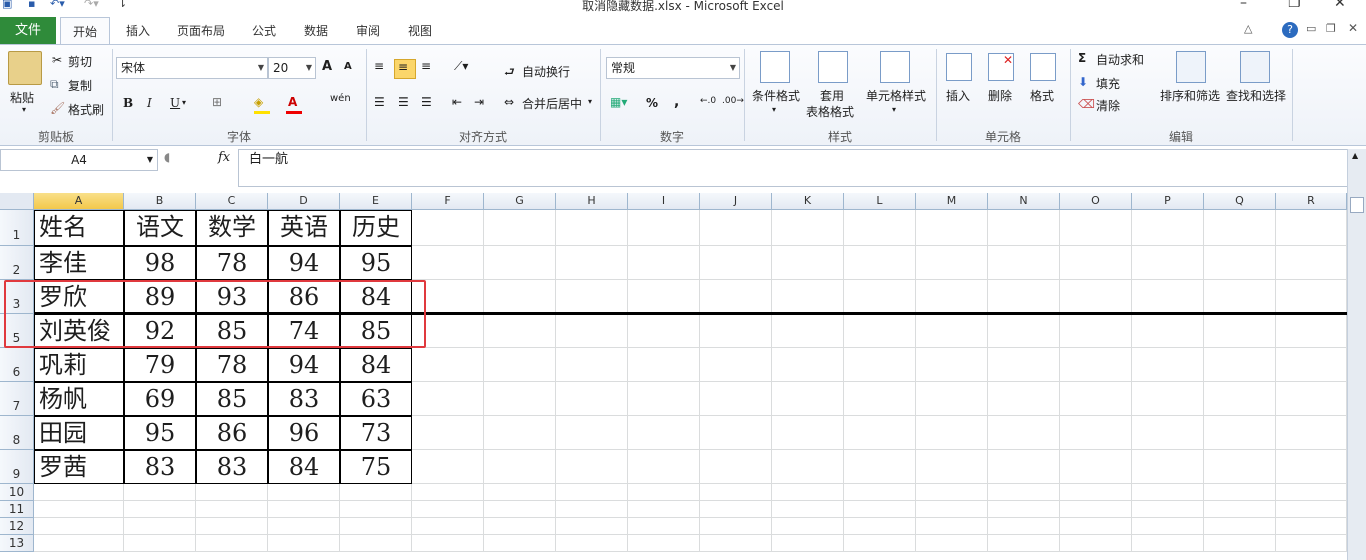 The width and height of the screenshot is (1366, 560). Describe the element at coordinates (736, 433) in the screenshot. I see `cell-j8` at that location.